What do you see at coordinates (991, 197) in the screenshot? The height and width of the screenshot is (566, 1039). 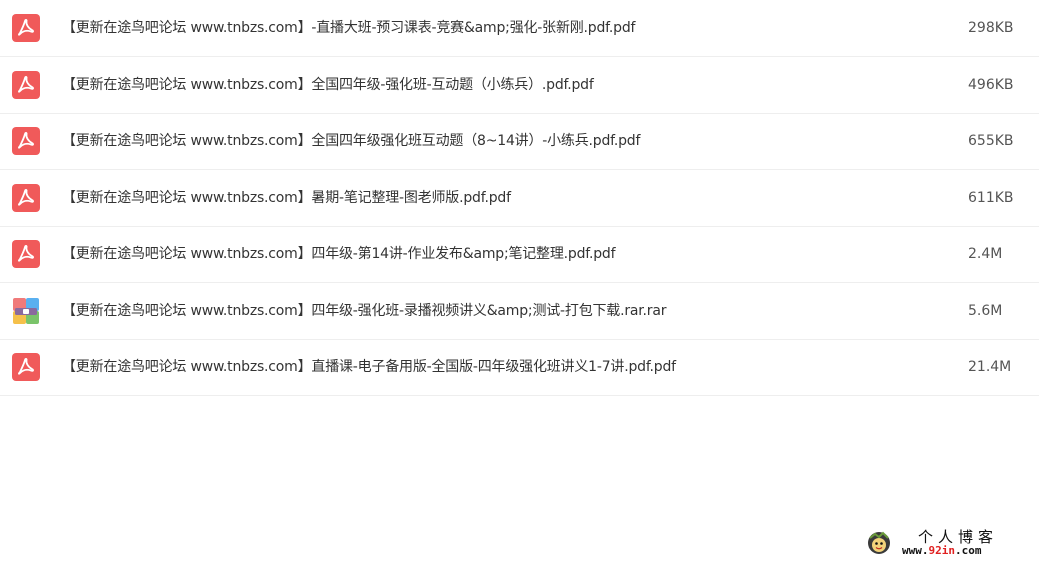 I see `file-size: 611KB` at bounding box center [991, 197].